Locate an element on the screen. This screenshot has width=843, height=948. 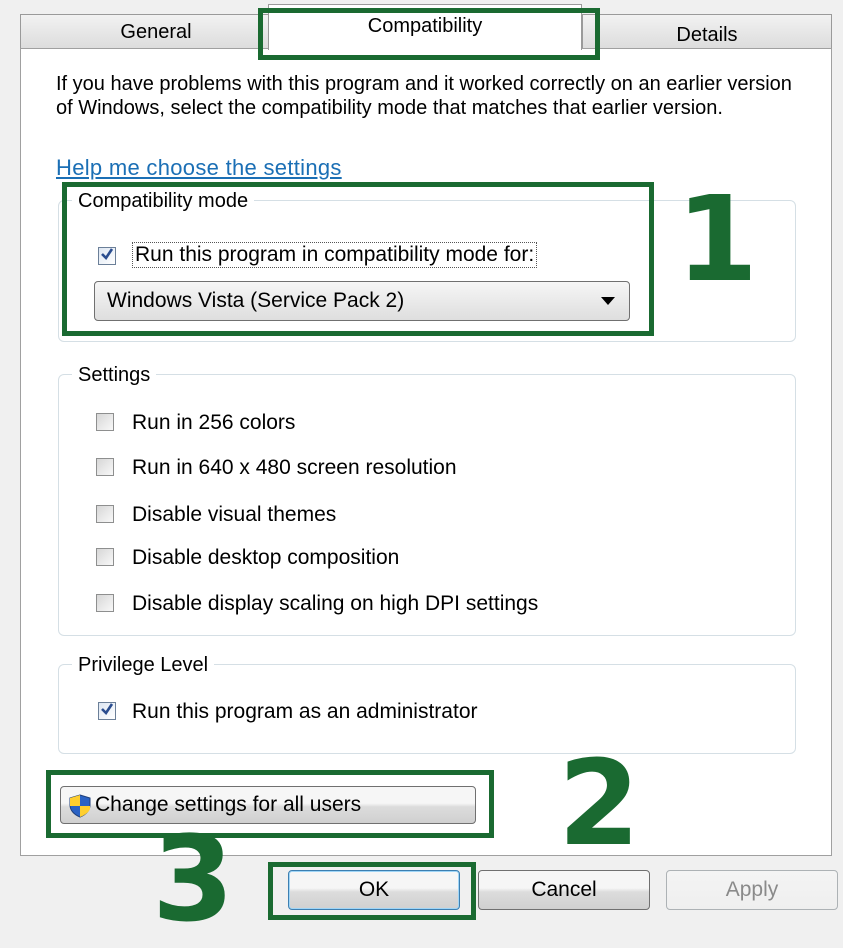
run-256-colors-checkbox is located at coordinates (105, 422).